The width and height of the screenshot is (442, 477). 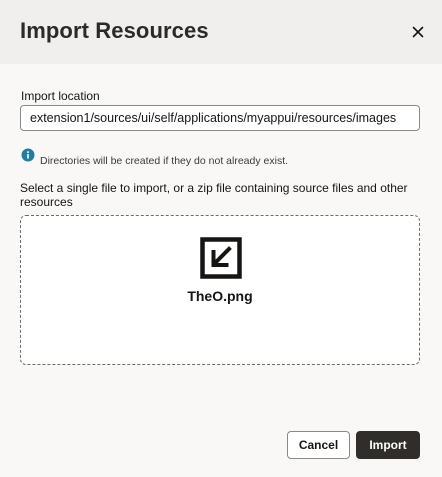 What do you see at coordinates (388, 445) in the screenshot?
I see `import-button: Import` at bounding box center [388, 445].